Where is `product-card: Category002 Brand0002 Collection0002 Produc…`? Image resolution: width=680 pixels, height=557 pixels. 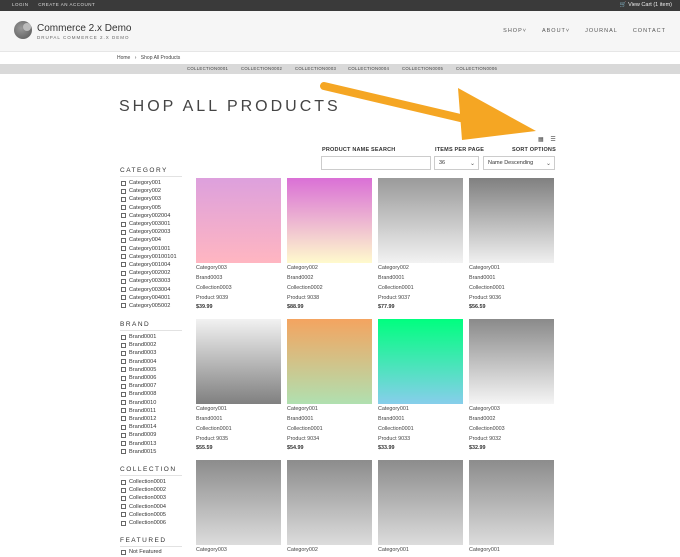
product-card: Category002 Brand0002 Collection0002 Produc… is located at coordinates (329, 245).